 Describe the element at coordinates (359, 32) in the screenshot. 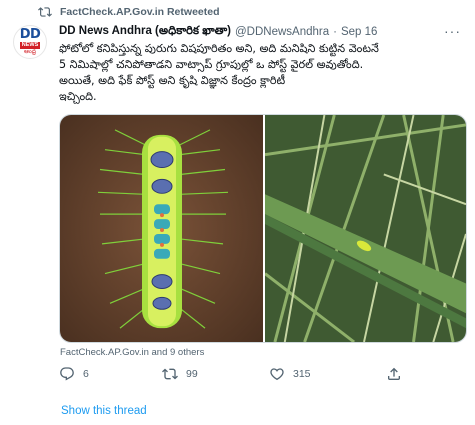

I see `tweet-time: Sep 16` at that location.